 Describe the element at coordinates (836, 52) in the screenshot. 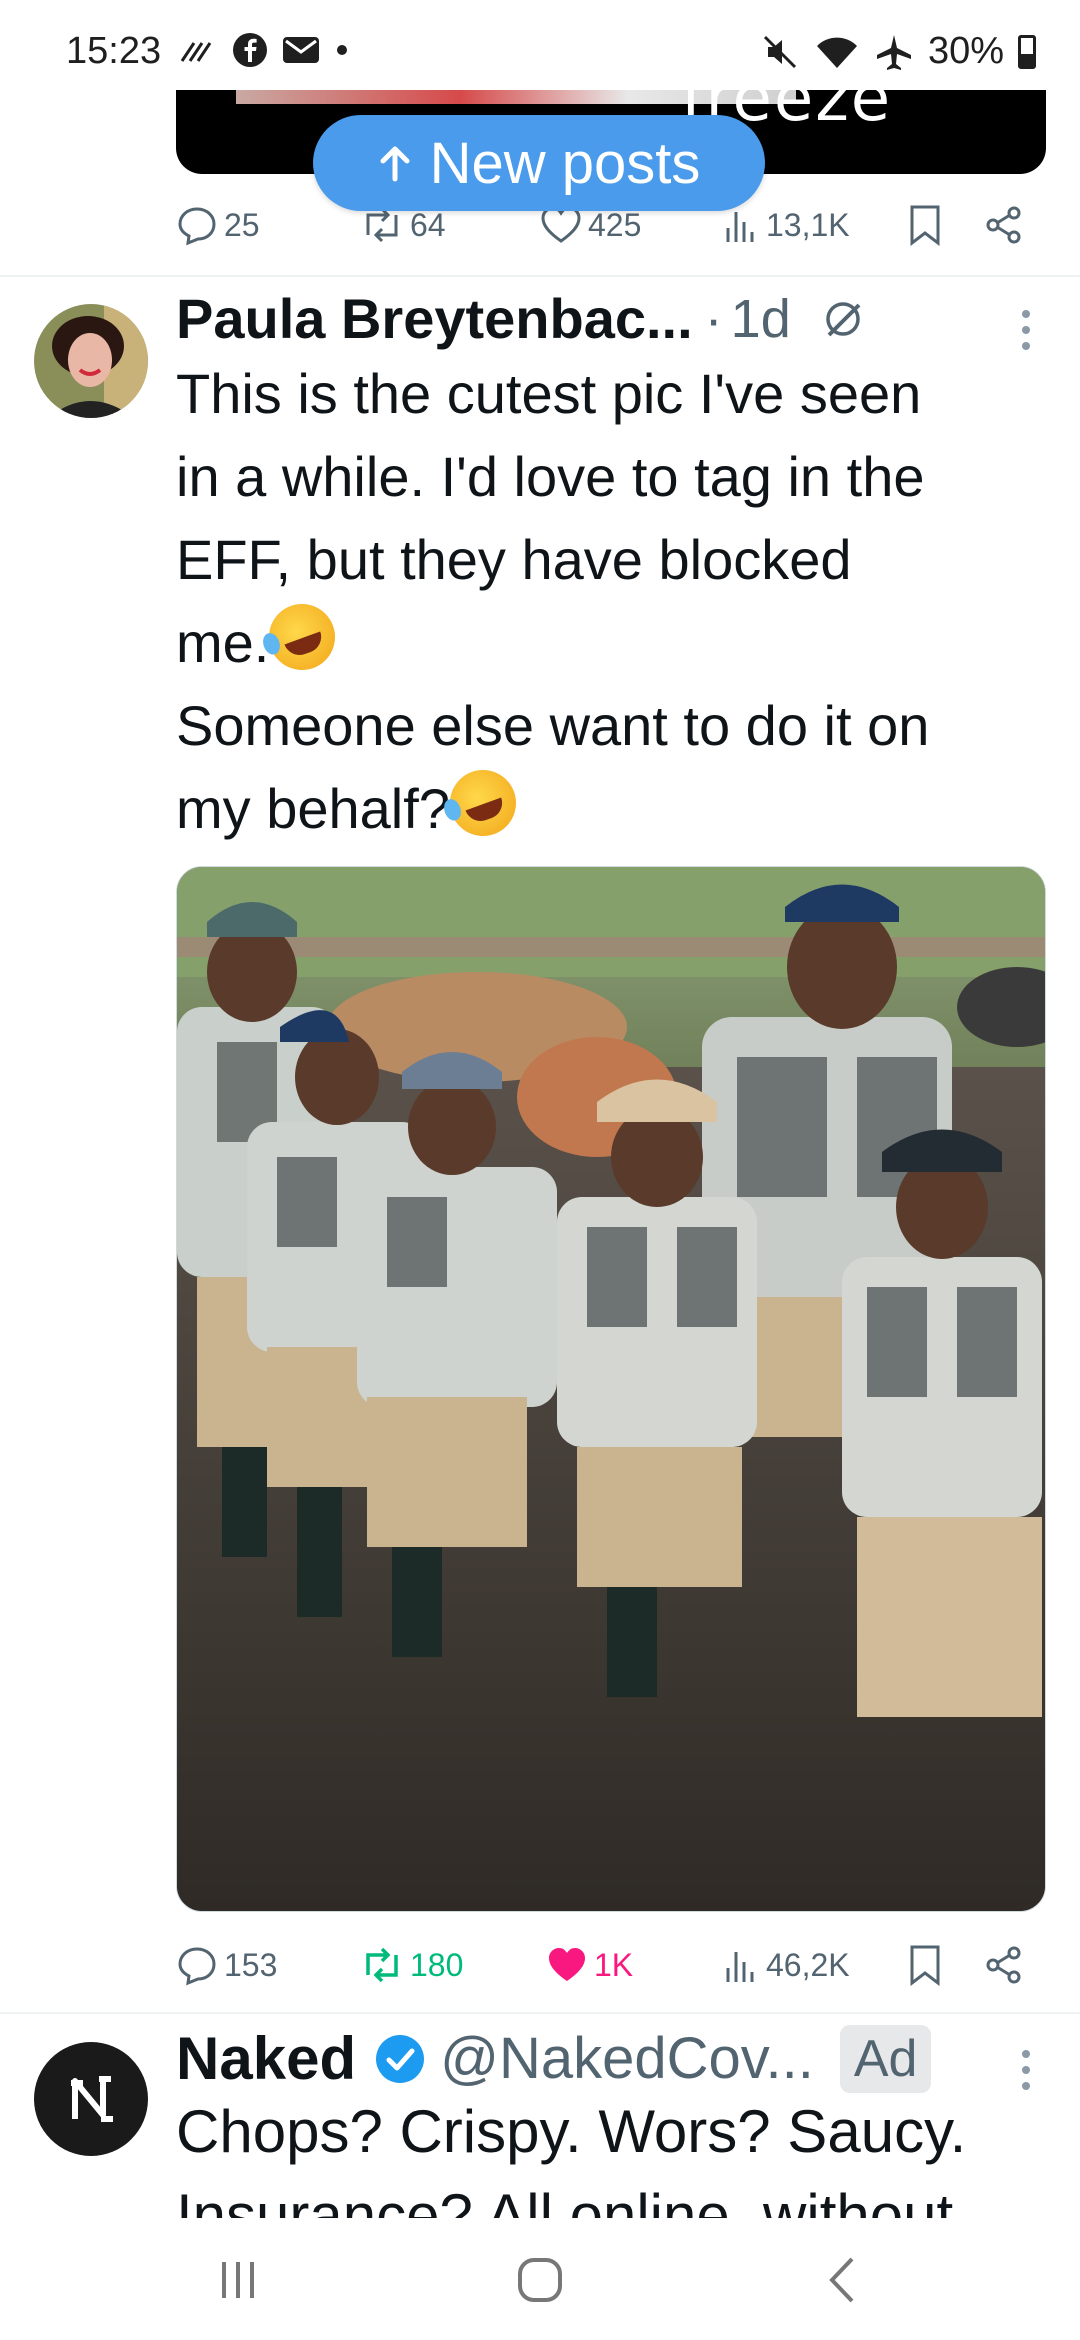

I see `wifi-icon` at that location.